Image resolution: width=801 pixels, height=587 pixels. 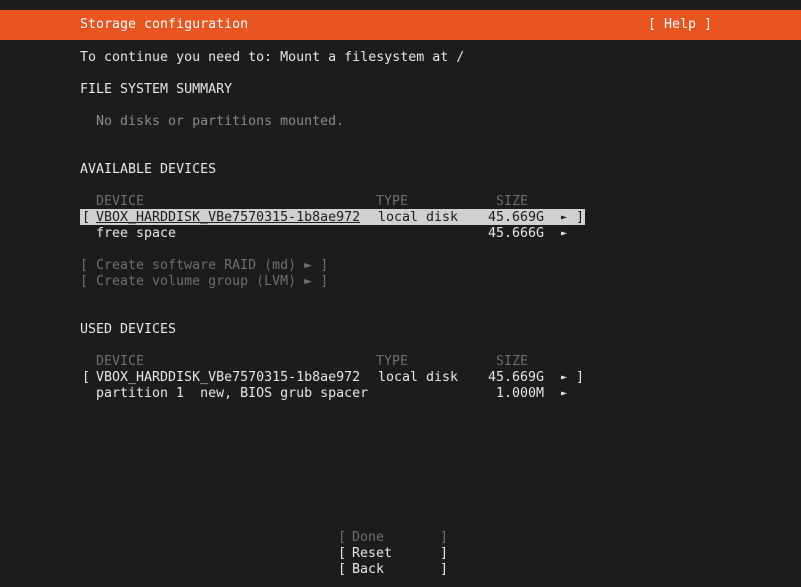 I want to click on available-disk-device: VBOX_HARDDISK_VBe7570315-1b8ae972, so click(x=228, y=218).